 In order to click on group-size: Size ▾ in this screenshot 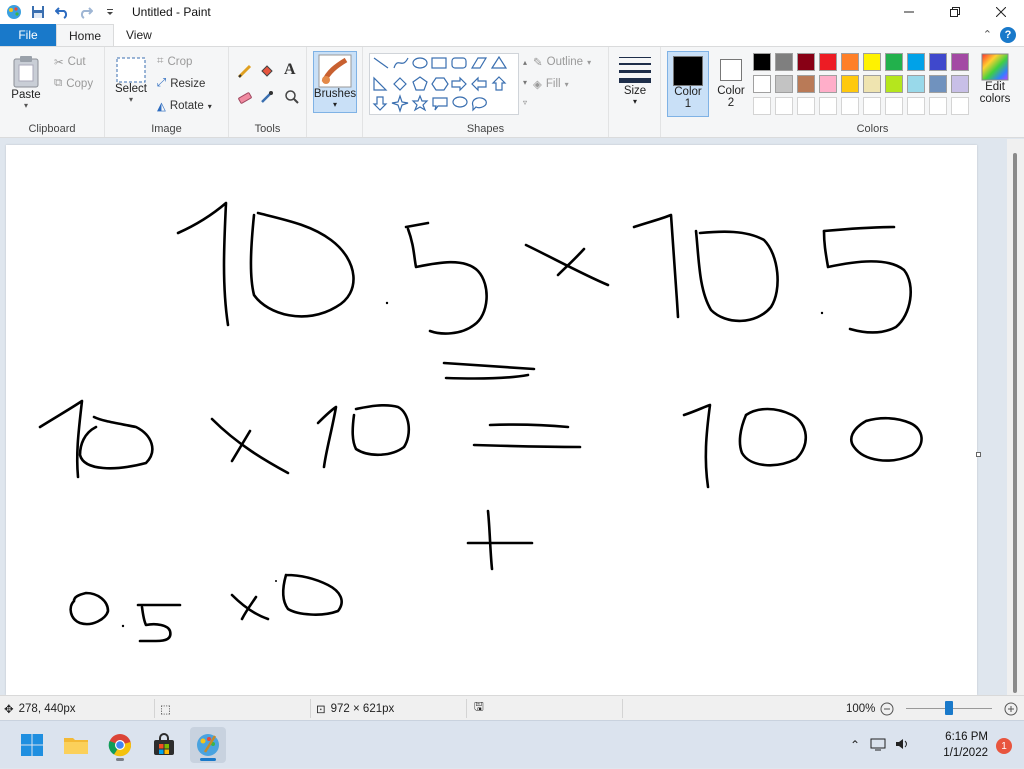, I will do `click(635, 92)`.